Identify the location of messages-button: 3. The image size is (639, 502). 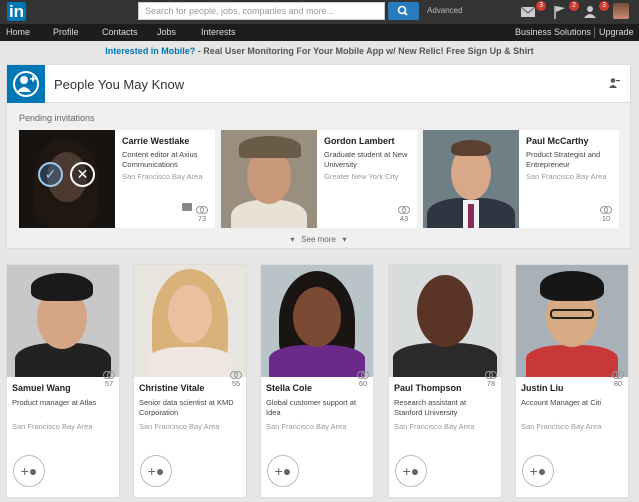
(533, 10).